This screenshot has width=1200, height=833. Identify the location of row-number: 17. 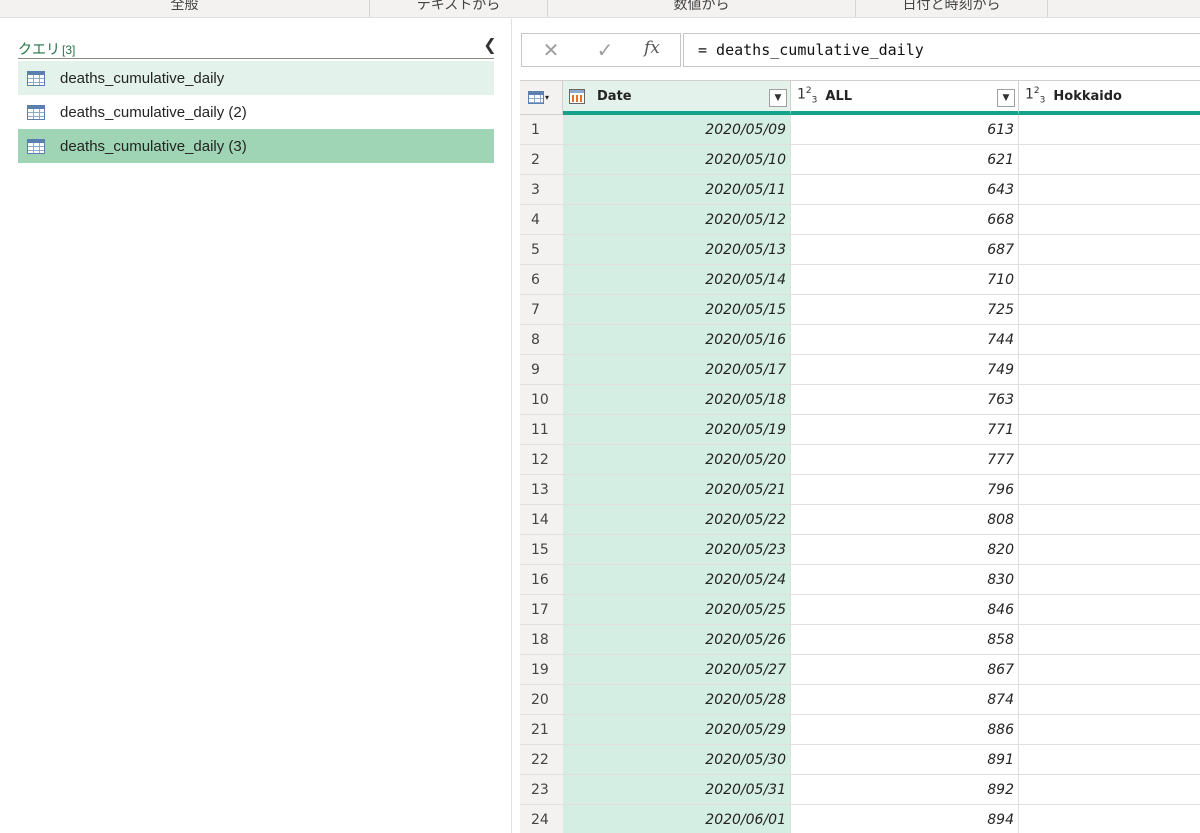
(541, 610).